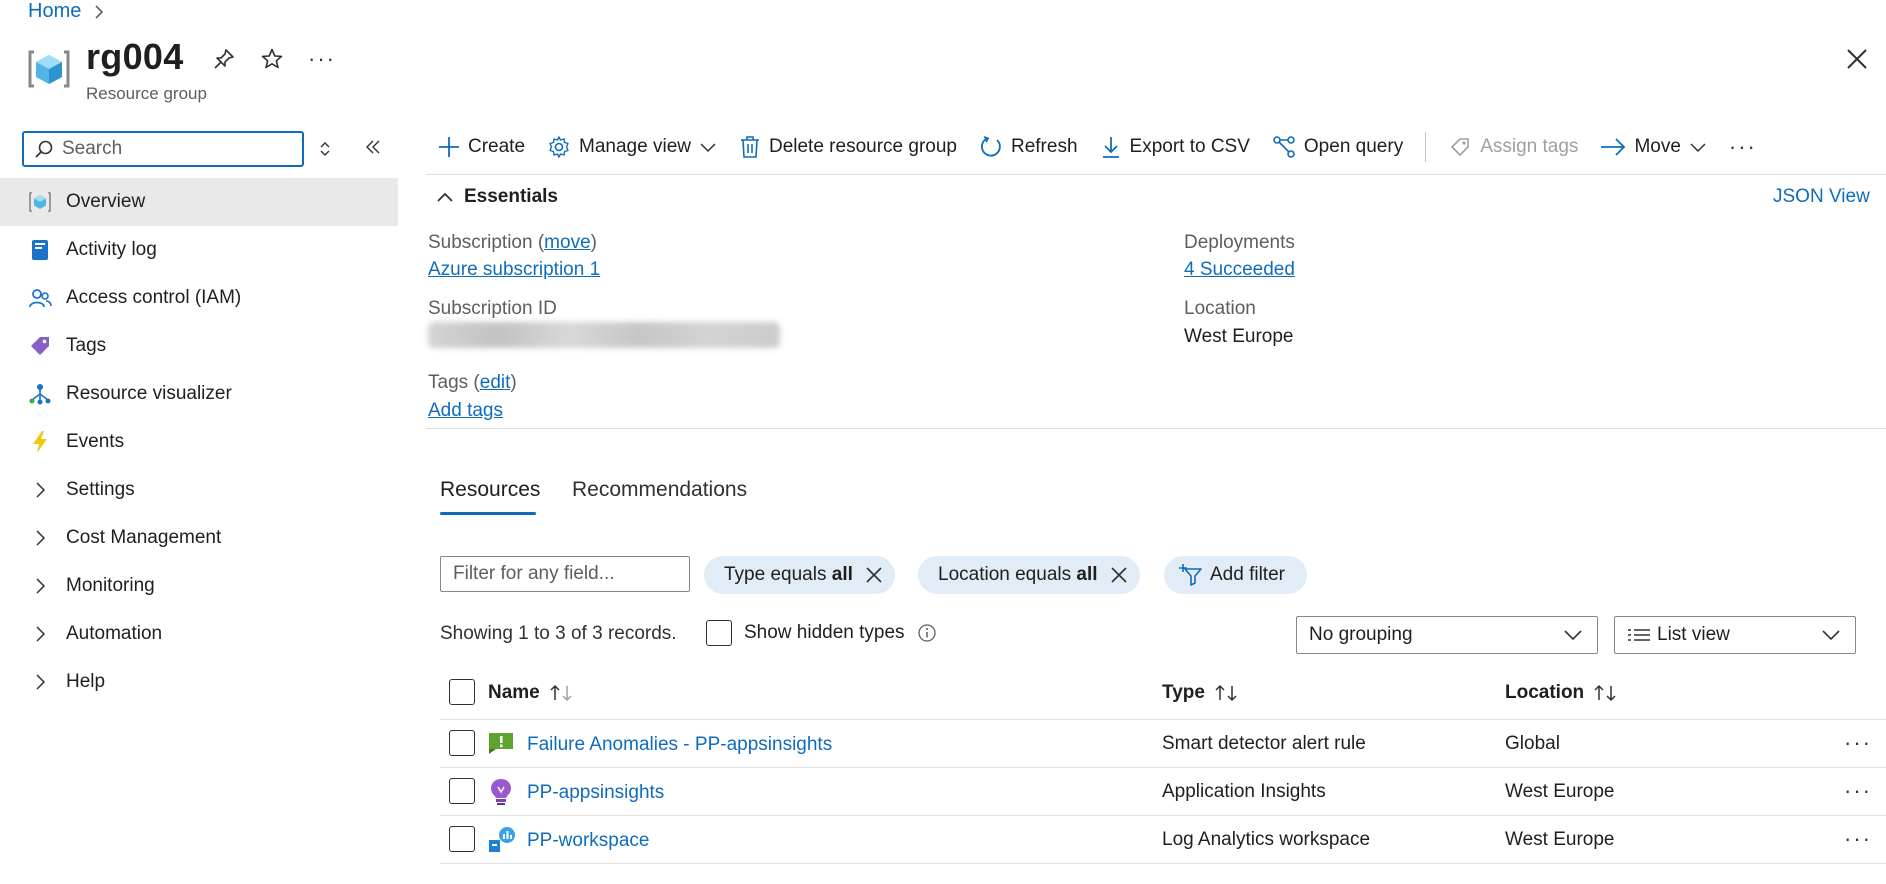  I want to click on resource-link: PP-appsinsights, so click(595, 793).